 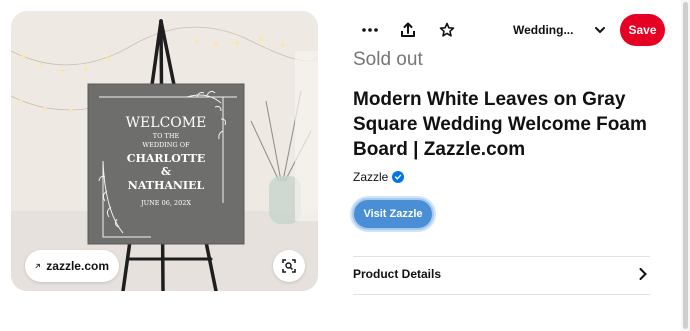 I want to click on product-details-label: Product Details, so click(x=397, y=274).